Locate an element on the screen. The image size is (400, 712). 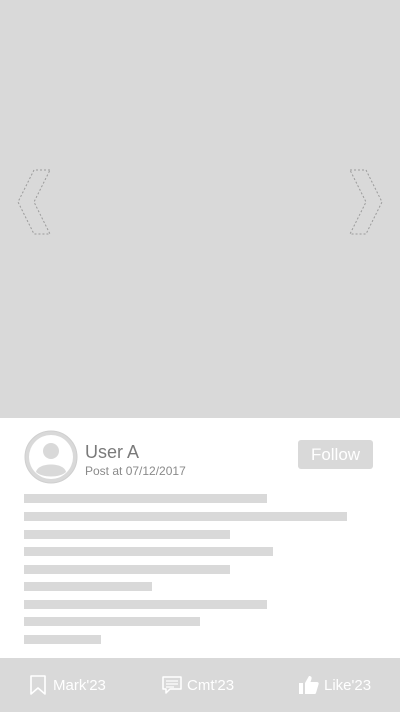
bookmark-icon is located at coordinates (38, 685).